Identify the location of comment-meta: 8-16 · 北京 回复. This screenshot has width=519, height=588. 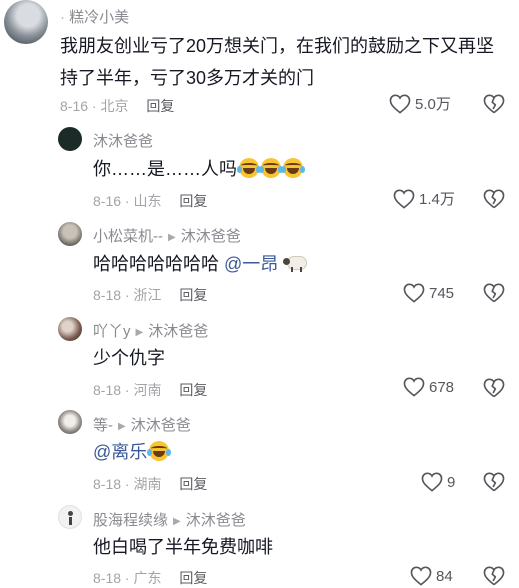
(117, 106).